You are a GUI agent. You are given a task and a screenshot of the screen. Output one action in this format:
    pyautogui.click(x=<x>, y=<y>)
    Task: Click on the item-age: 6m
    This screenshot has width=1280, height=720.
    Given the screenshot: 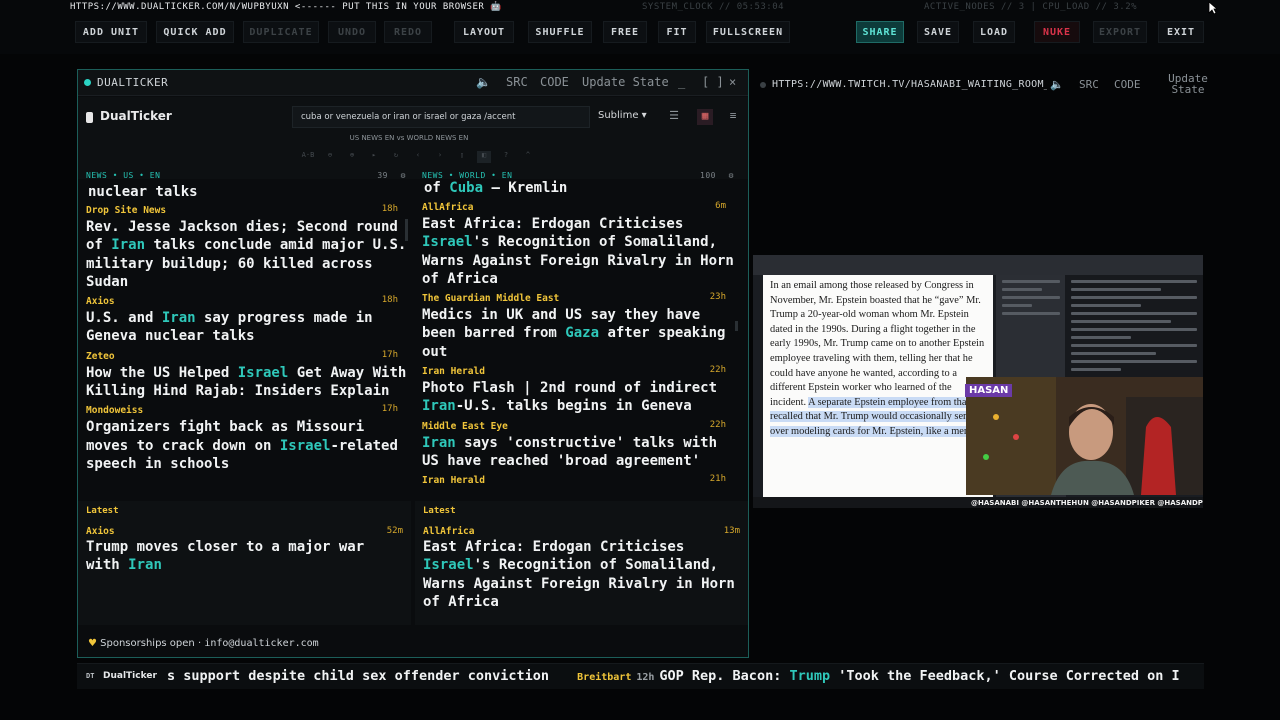 What is the action you would take?
    pyautogui.click(x=720, y=206)
    